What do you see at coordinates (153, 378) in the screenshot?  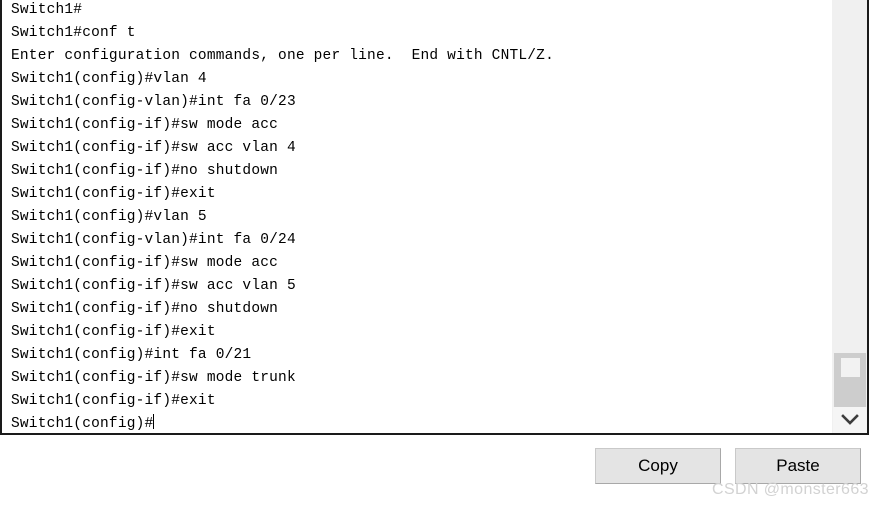 I see `terminal-line: Switch1(config-if)#sw mode trunk` at bounding box center [153, 378].